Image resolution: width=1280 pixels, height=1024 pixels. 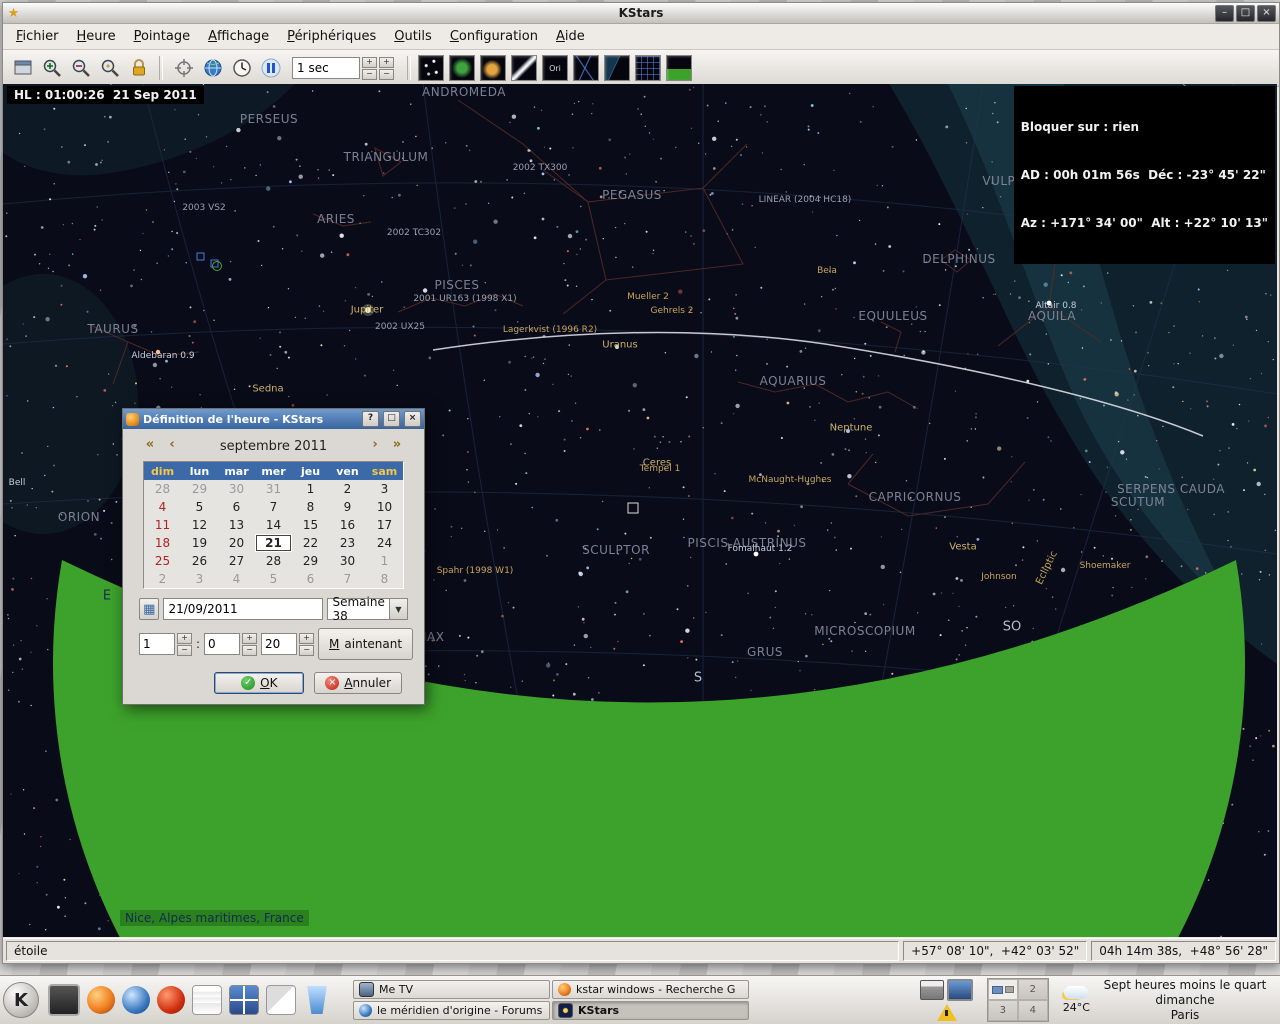 I want to click on zoom-in-icon, so click(x=51, y=68).